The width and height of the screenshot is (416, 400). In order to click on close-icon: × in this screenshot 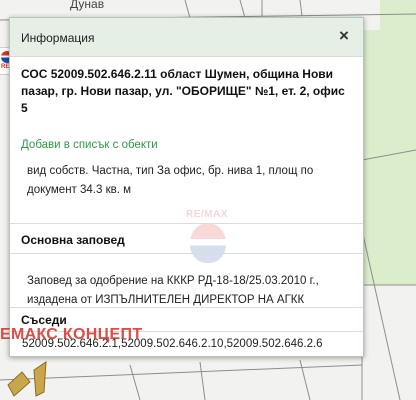, I will do `click(344, 36)`.